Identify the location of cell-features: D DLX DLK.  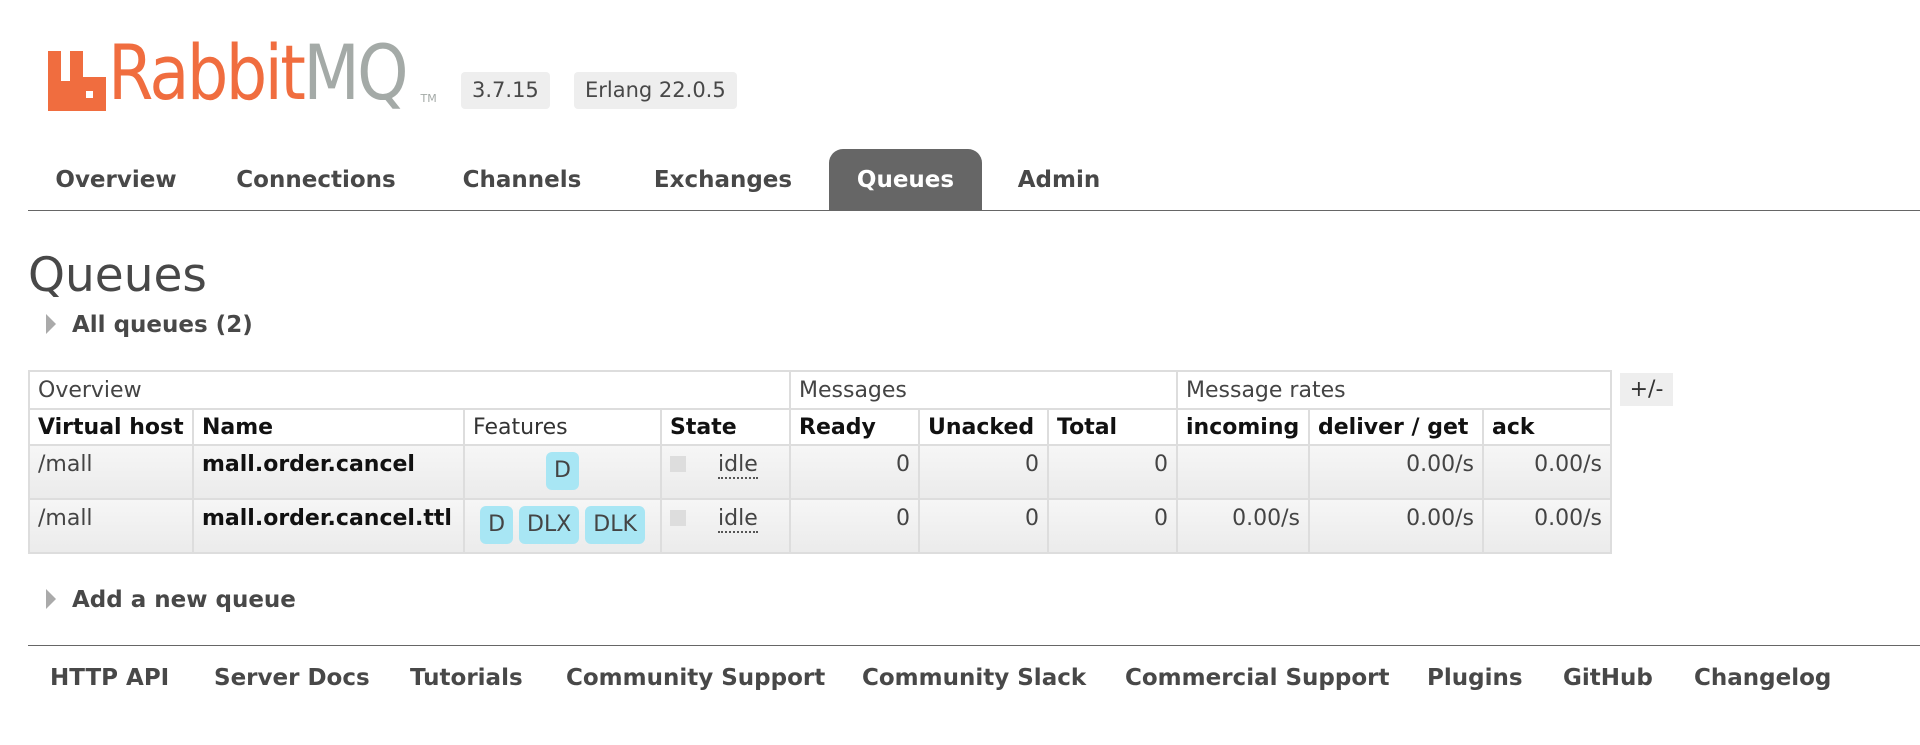
(562, 526).